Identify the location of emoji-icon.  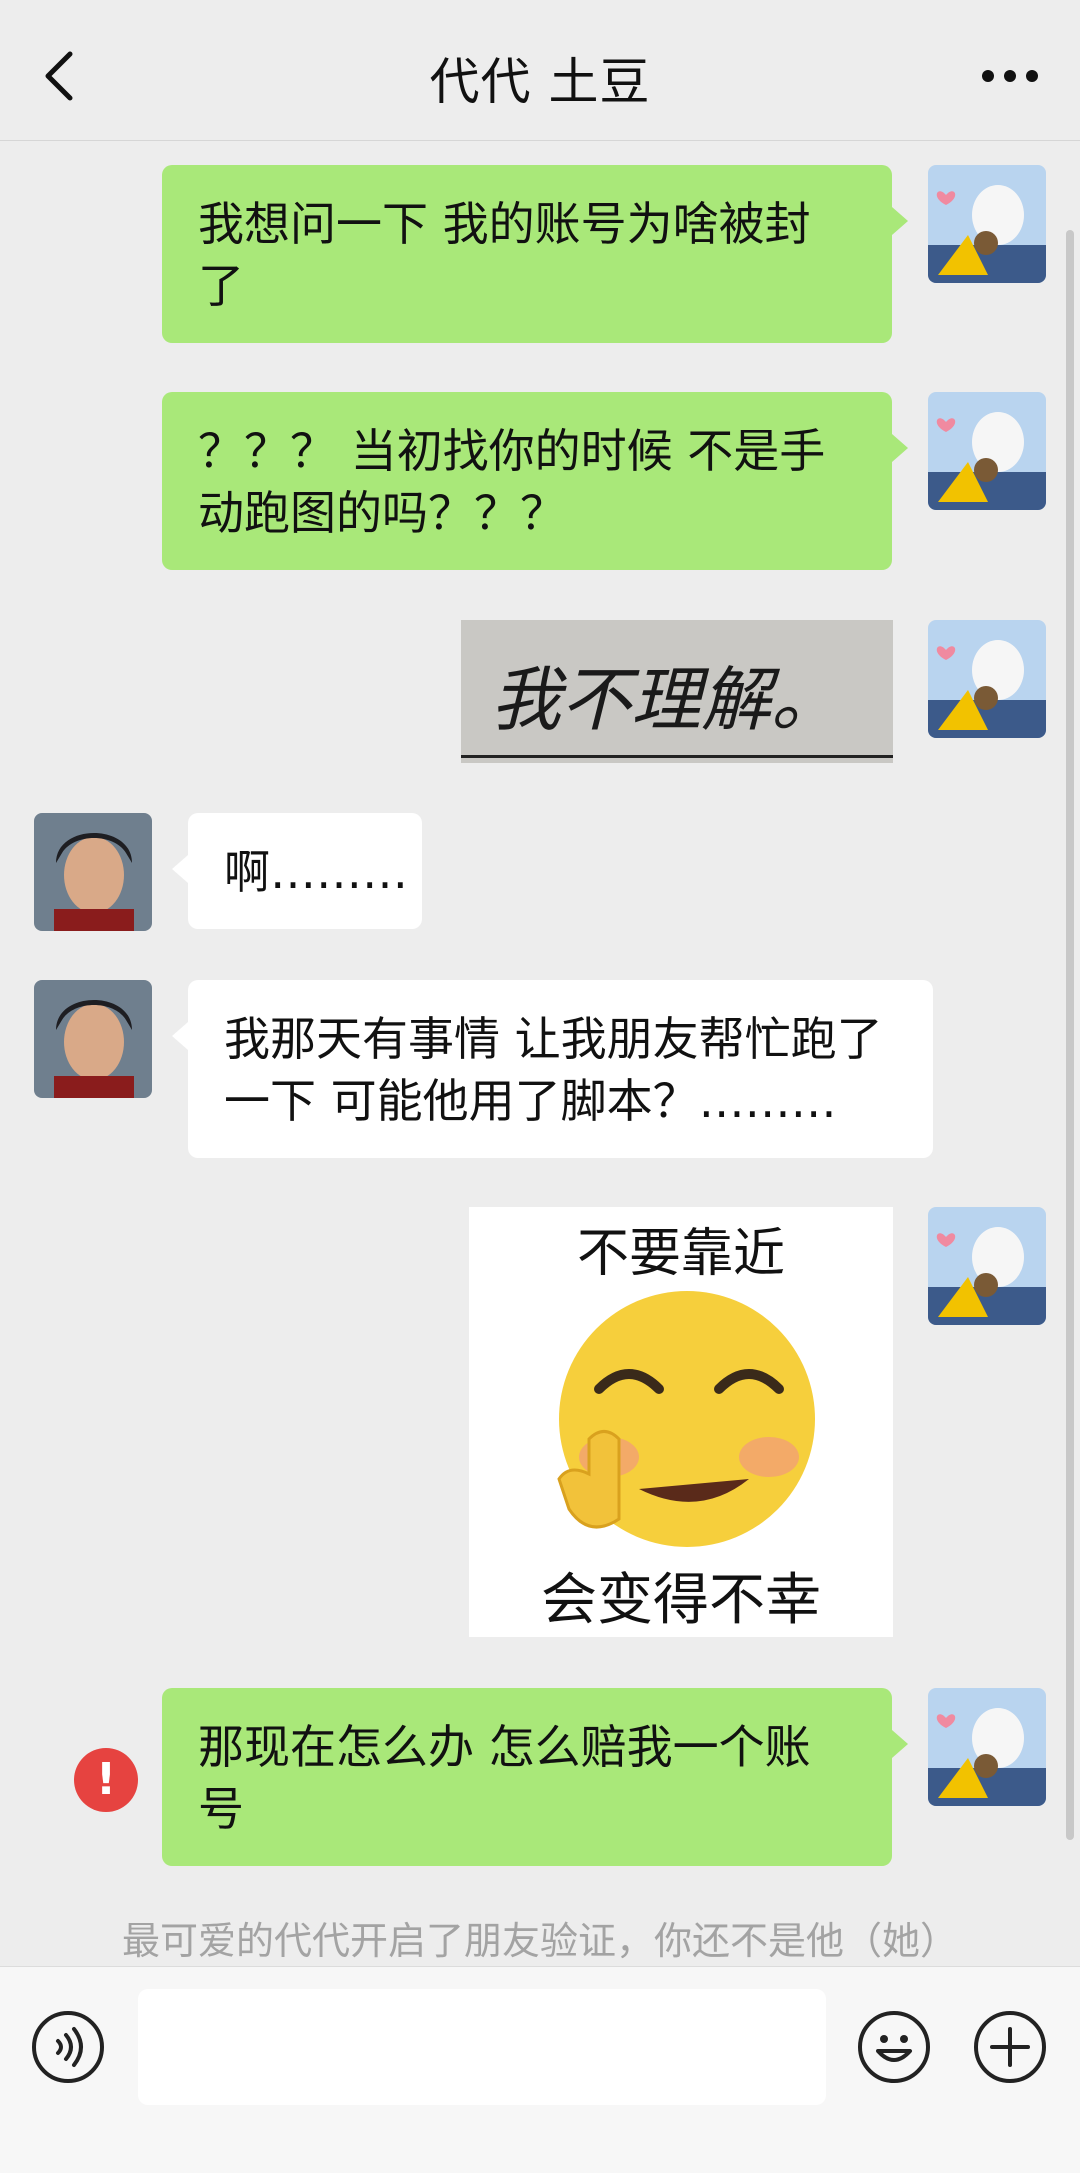
(894, 2048).